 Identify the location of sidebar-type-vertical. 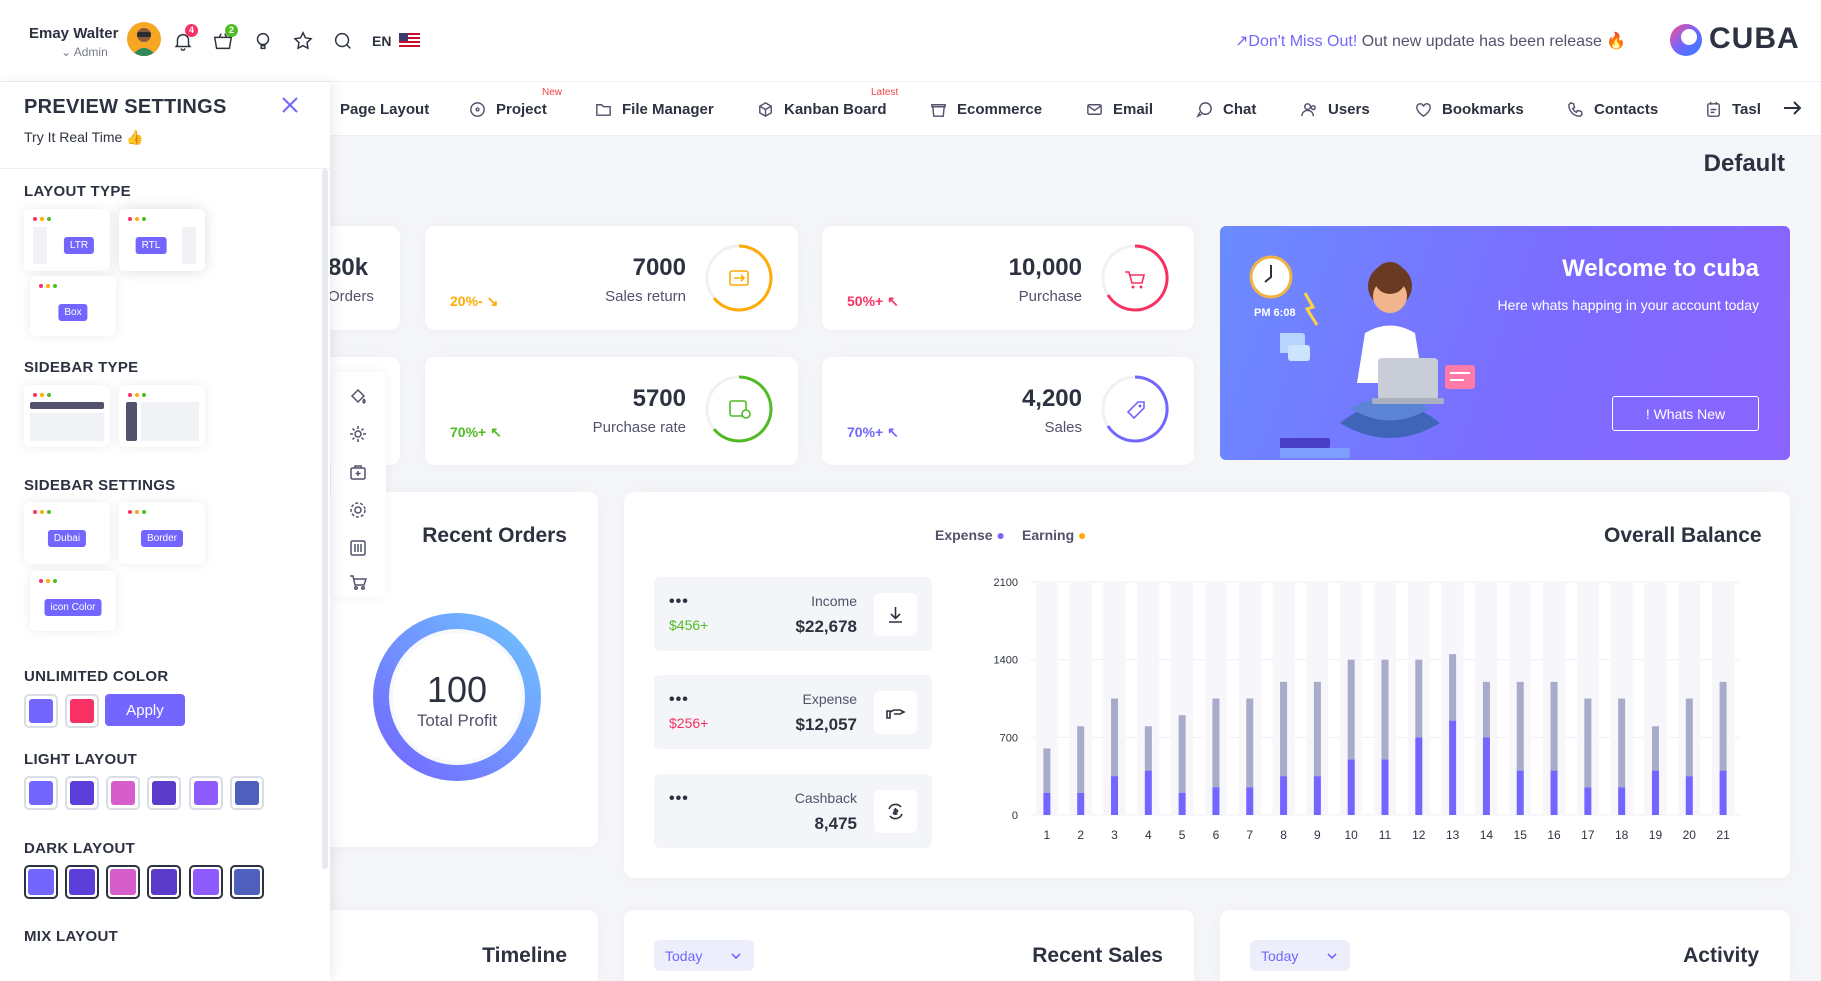
(162, 416).